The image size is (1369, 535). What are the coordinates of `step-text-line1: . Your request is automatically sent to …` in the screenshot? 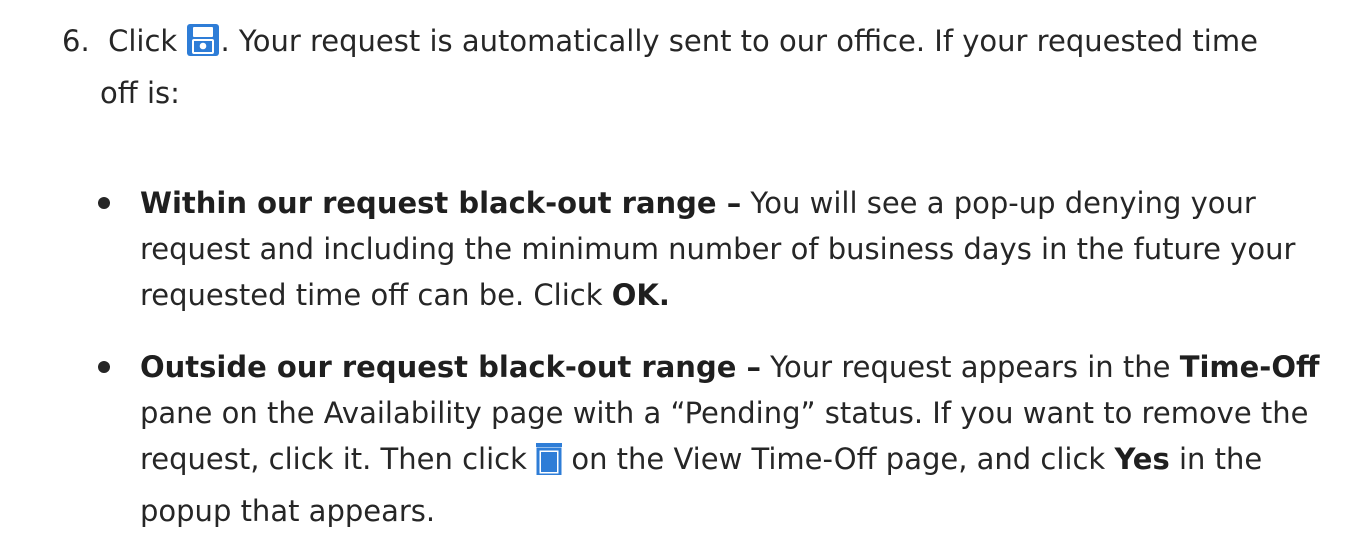 It's located at (739, 41).